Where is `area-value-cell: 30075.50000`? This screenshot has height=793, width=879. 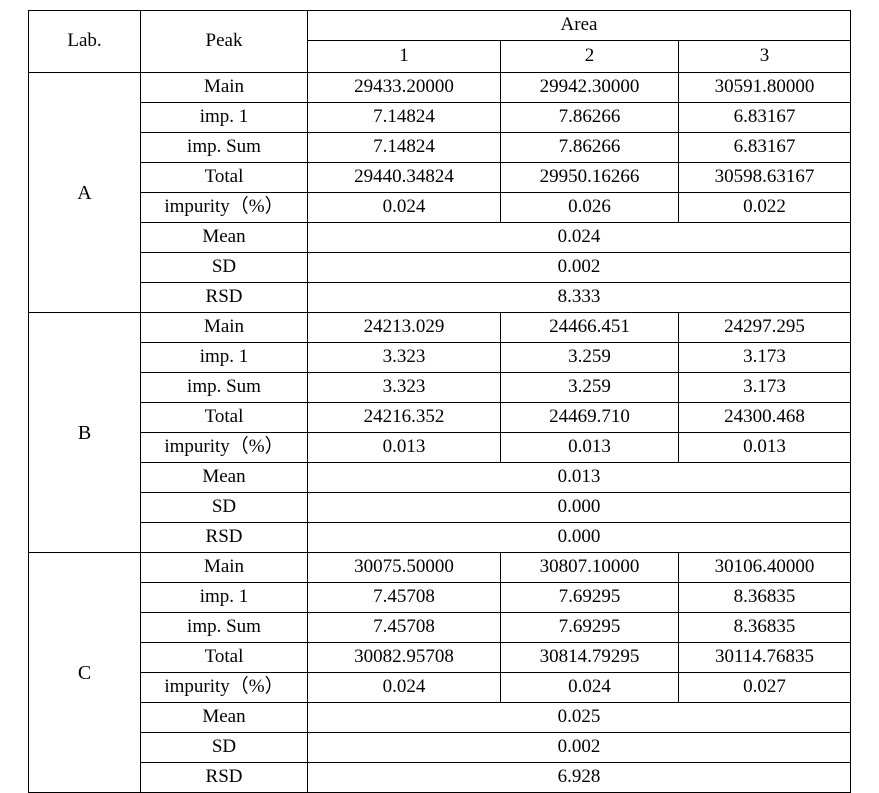 area-value-cell: 30075.50000 is located at coordinates (404, 567).